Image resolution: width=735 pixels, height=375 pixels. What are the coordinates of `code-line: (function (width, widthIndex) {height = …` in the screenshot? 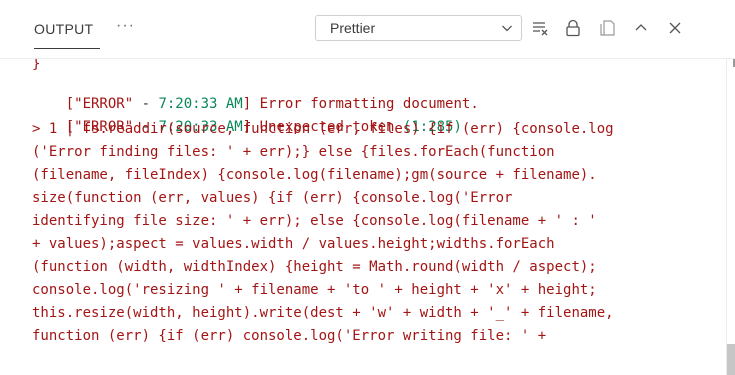 It's located at (314, 267).